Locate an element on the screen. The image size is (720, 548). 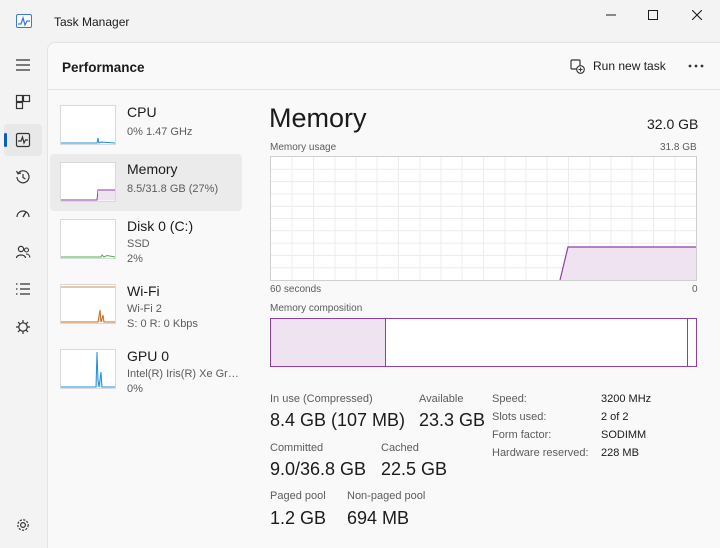
gpu-thumbnail-graph is located at coordinates (88, 369).